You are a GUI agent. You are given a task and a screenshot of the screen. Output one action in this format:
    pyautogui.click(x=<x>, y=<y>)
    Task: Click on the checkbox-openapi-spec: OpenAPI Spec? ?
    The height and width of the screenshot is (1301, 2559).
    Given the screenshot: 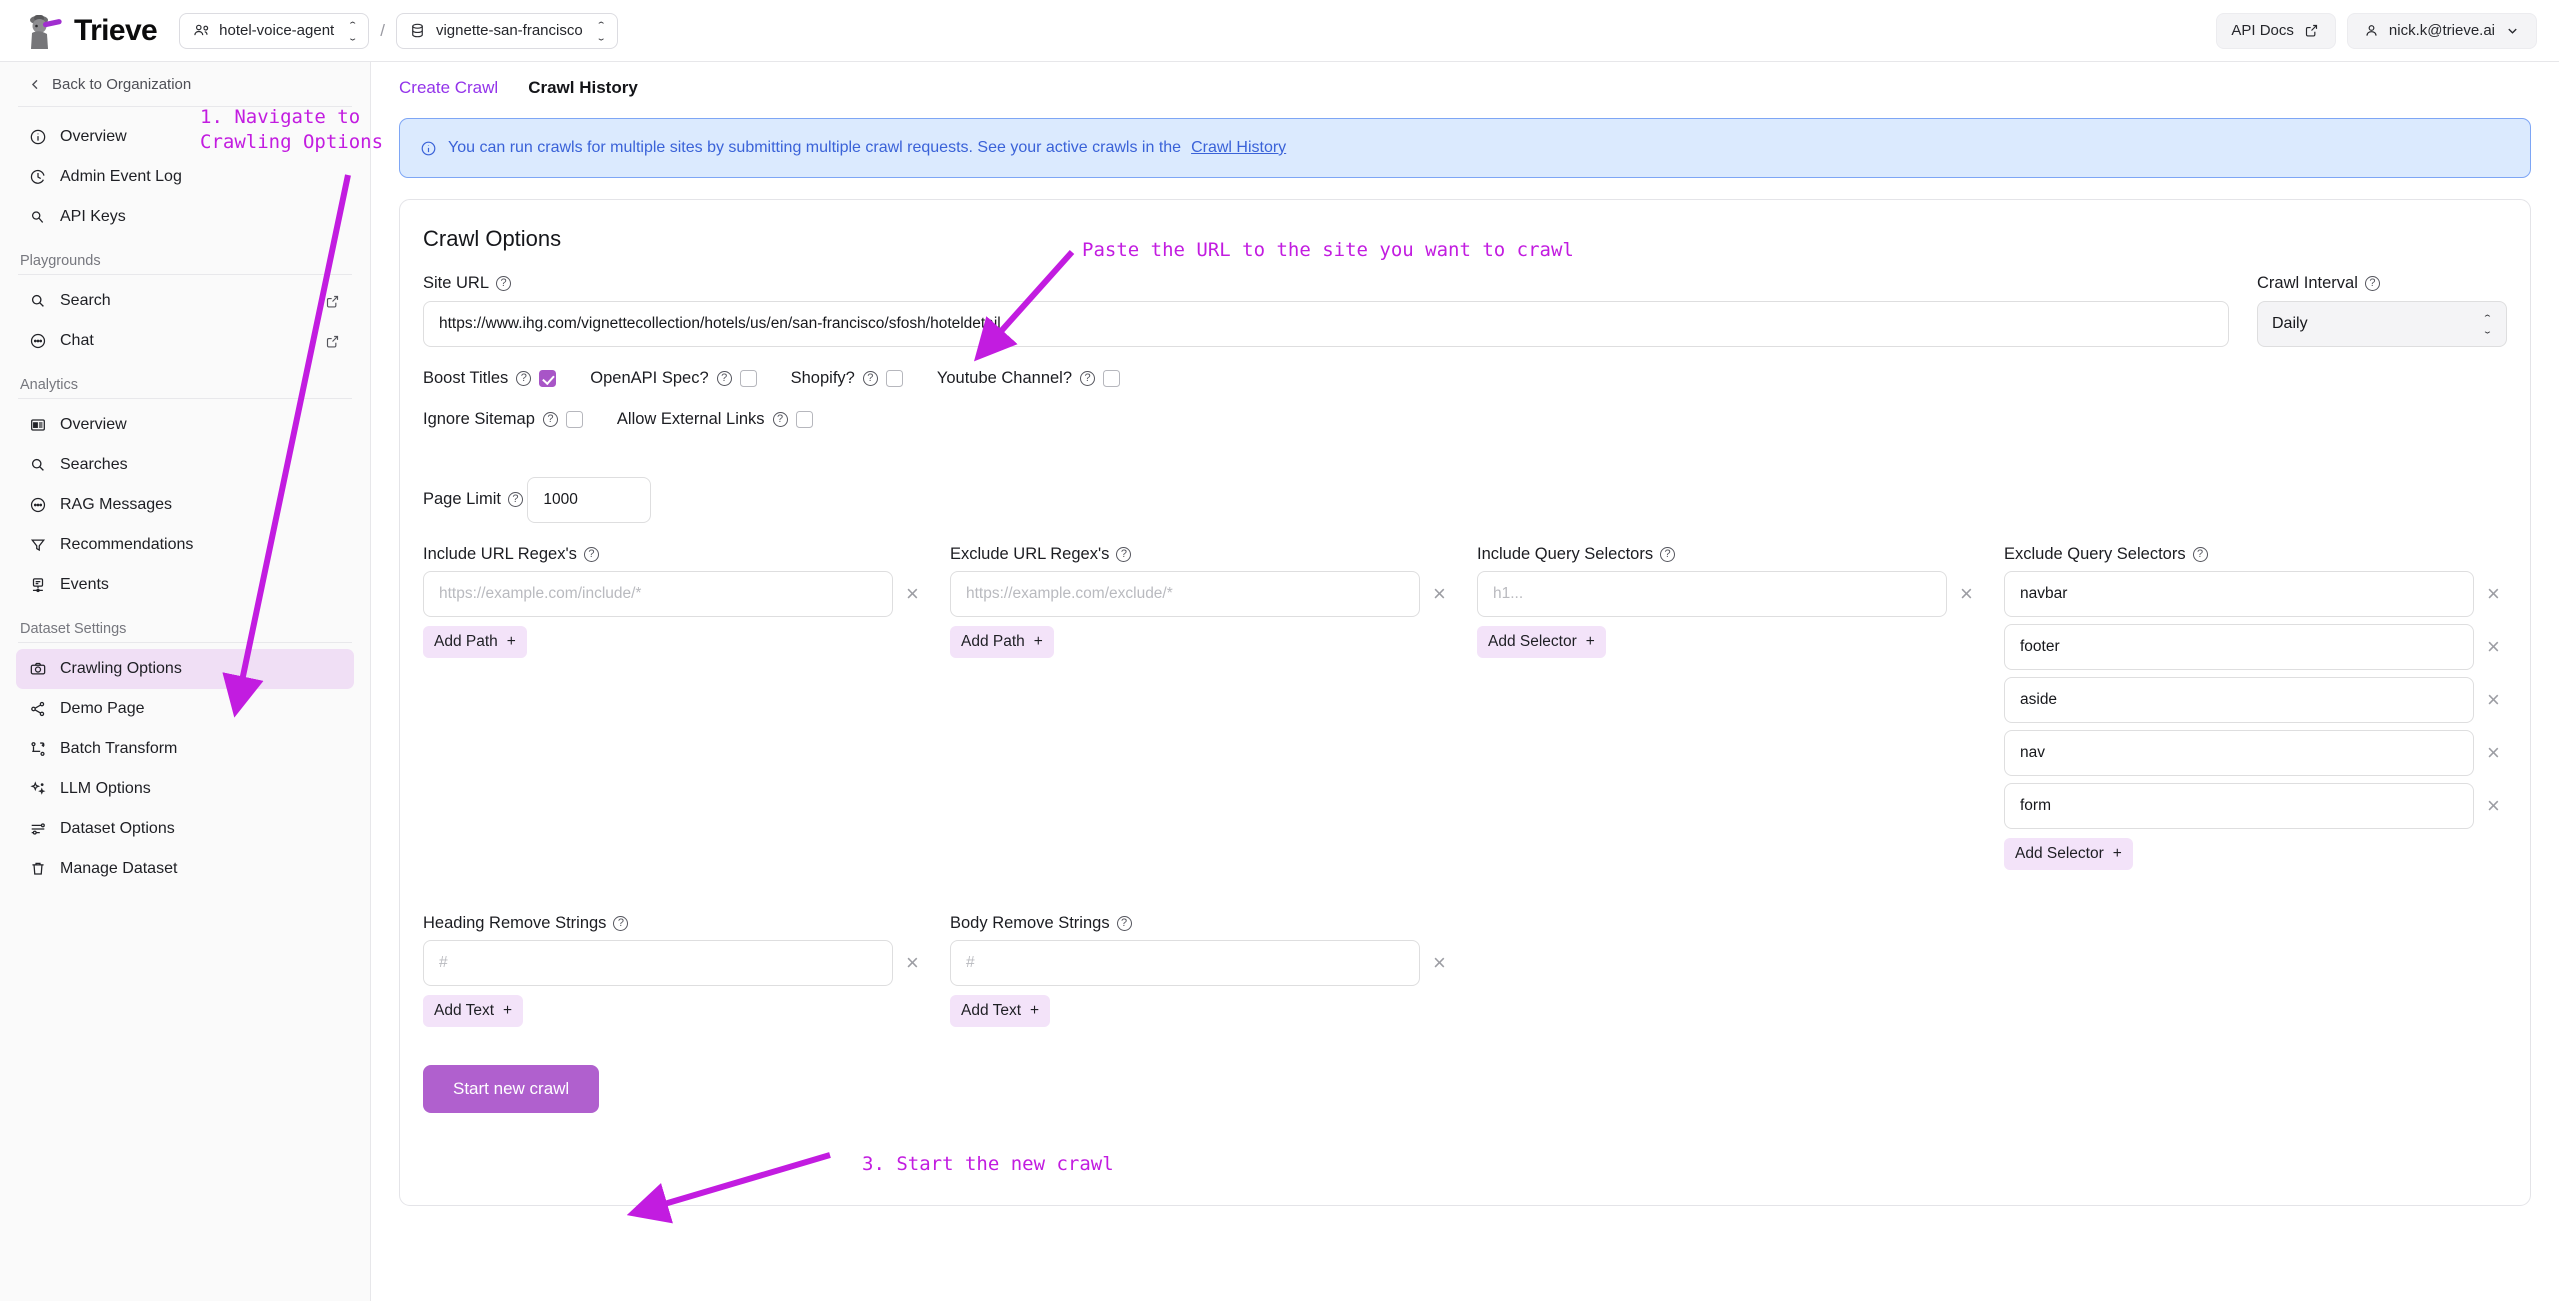 What is the action you would take?
    pyautogui.click(x=673, y=378)
    